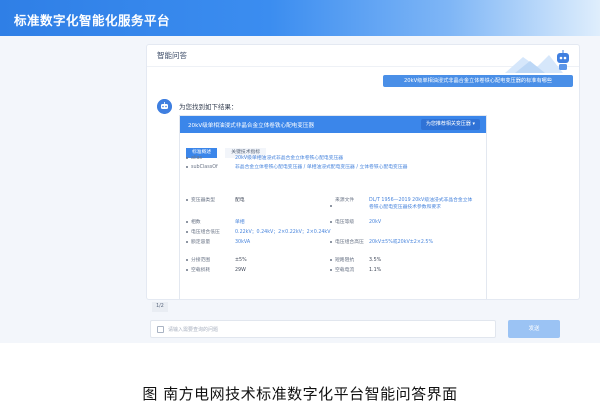 This screenshot has height=413, width=600. Describe the element at coordinates (216, 261) in the screenshot. I see `list-item: 分接范围 ±5%` at that location.